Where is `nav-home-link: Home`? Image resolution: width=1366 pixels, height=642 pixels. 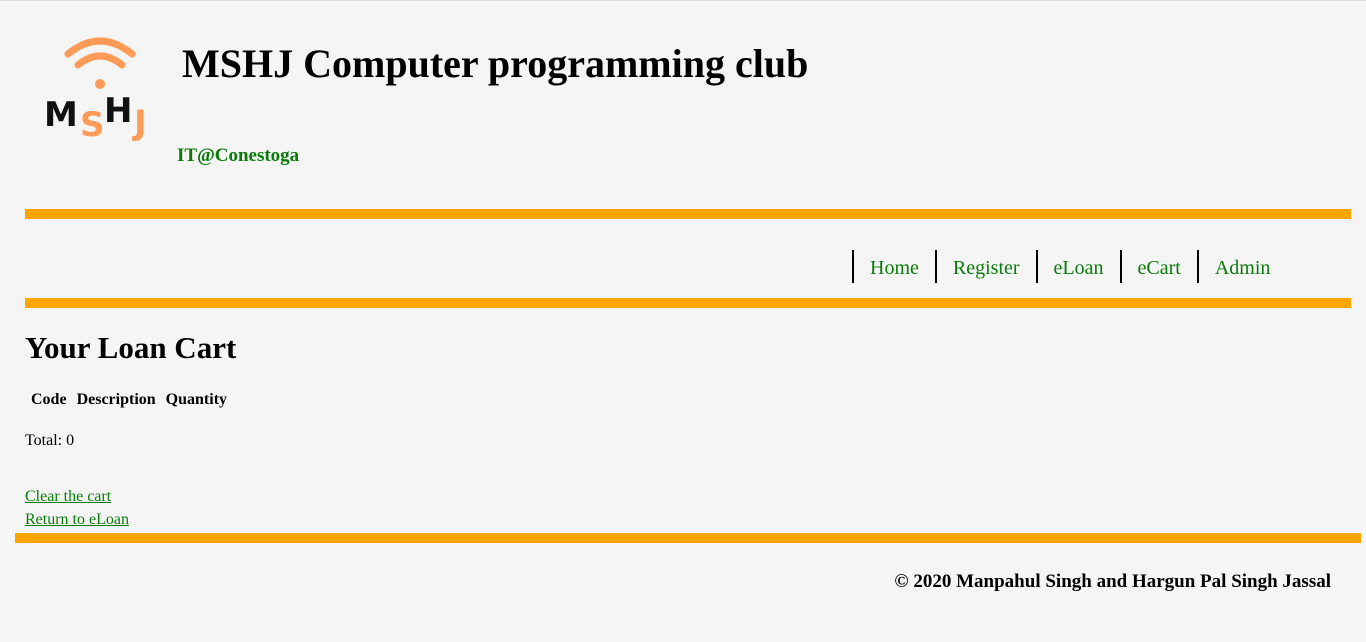
nav-home-link: Home is located at coordinates (893, 266).